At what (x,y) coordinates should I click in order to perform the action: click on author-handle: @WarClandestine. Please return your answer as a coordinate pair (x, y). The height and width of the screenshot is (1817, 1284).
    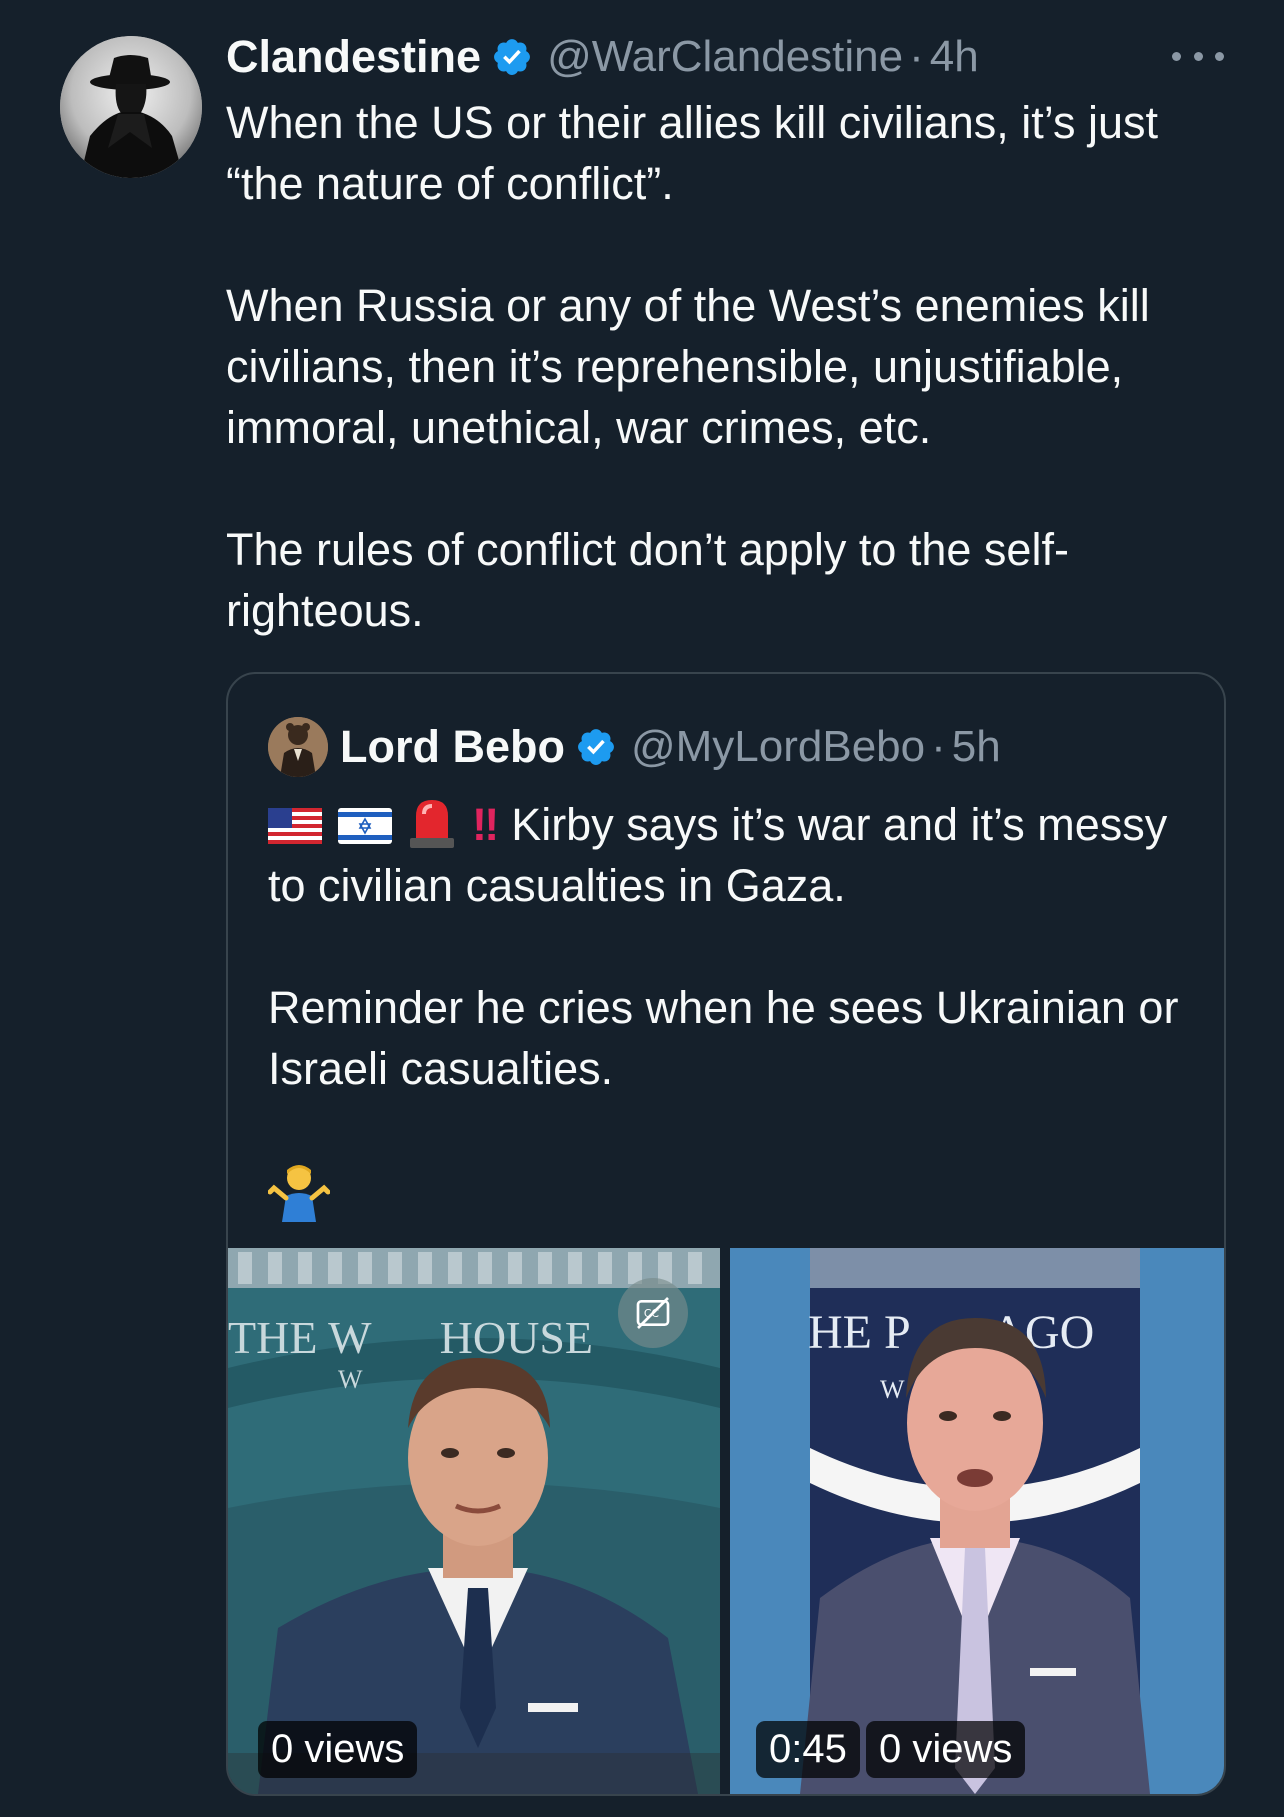
    Looking at the image, I should click on (725, 57).